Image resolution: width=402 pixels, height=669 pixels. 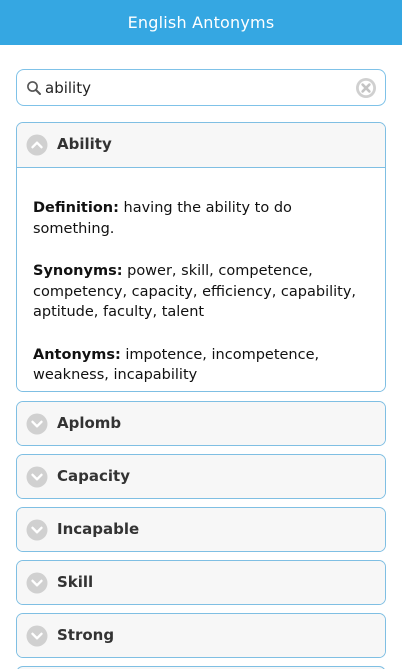 What do you see at coordinates (76, 208) in the screenshot?
I see `definition-label: Definition:` at bounding box center [76, 208].